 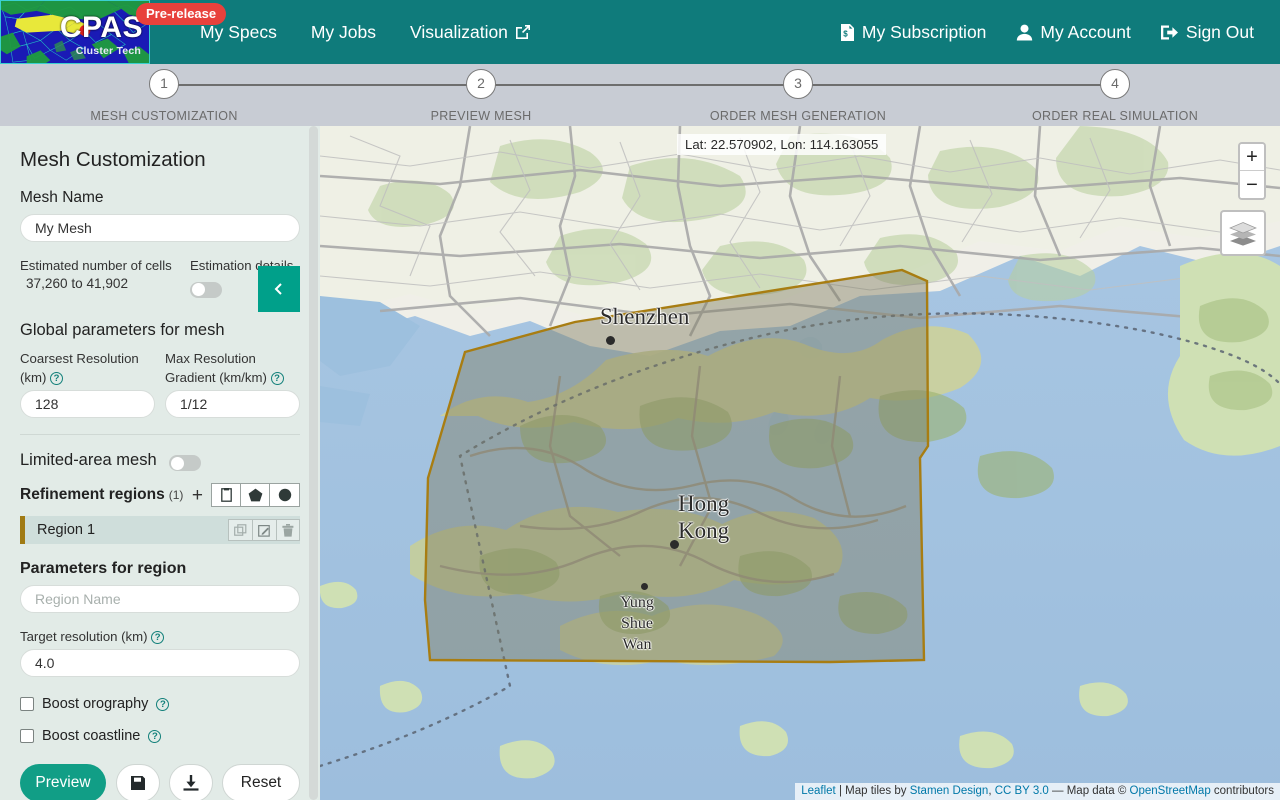 I want to click on polygon-tool-button, so click(x=255, y=495).